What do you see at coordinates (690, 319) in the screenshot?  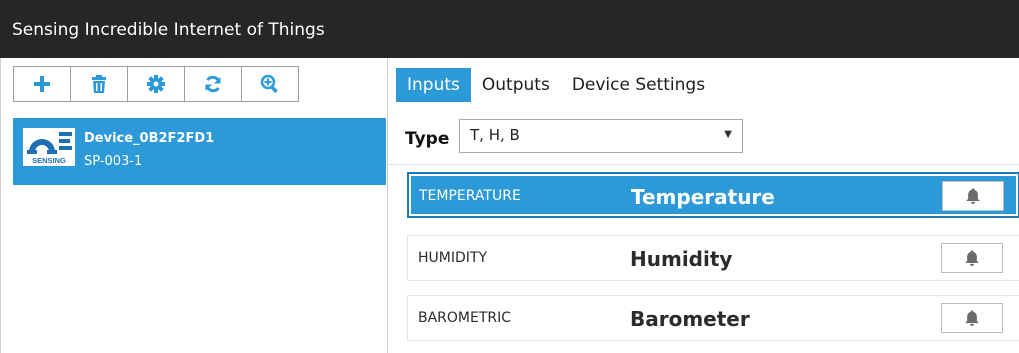 I see `sensor-name: Barometer` at bounding box center [690, 319].